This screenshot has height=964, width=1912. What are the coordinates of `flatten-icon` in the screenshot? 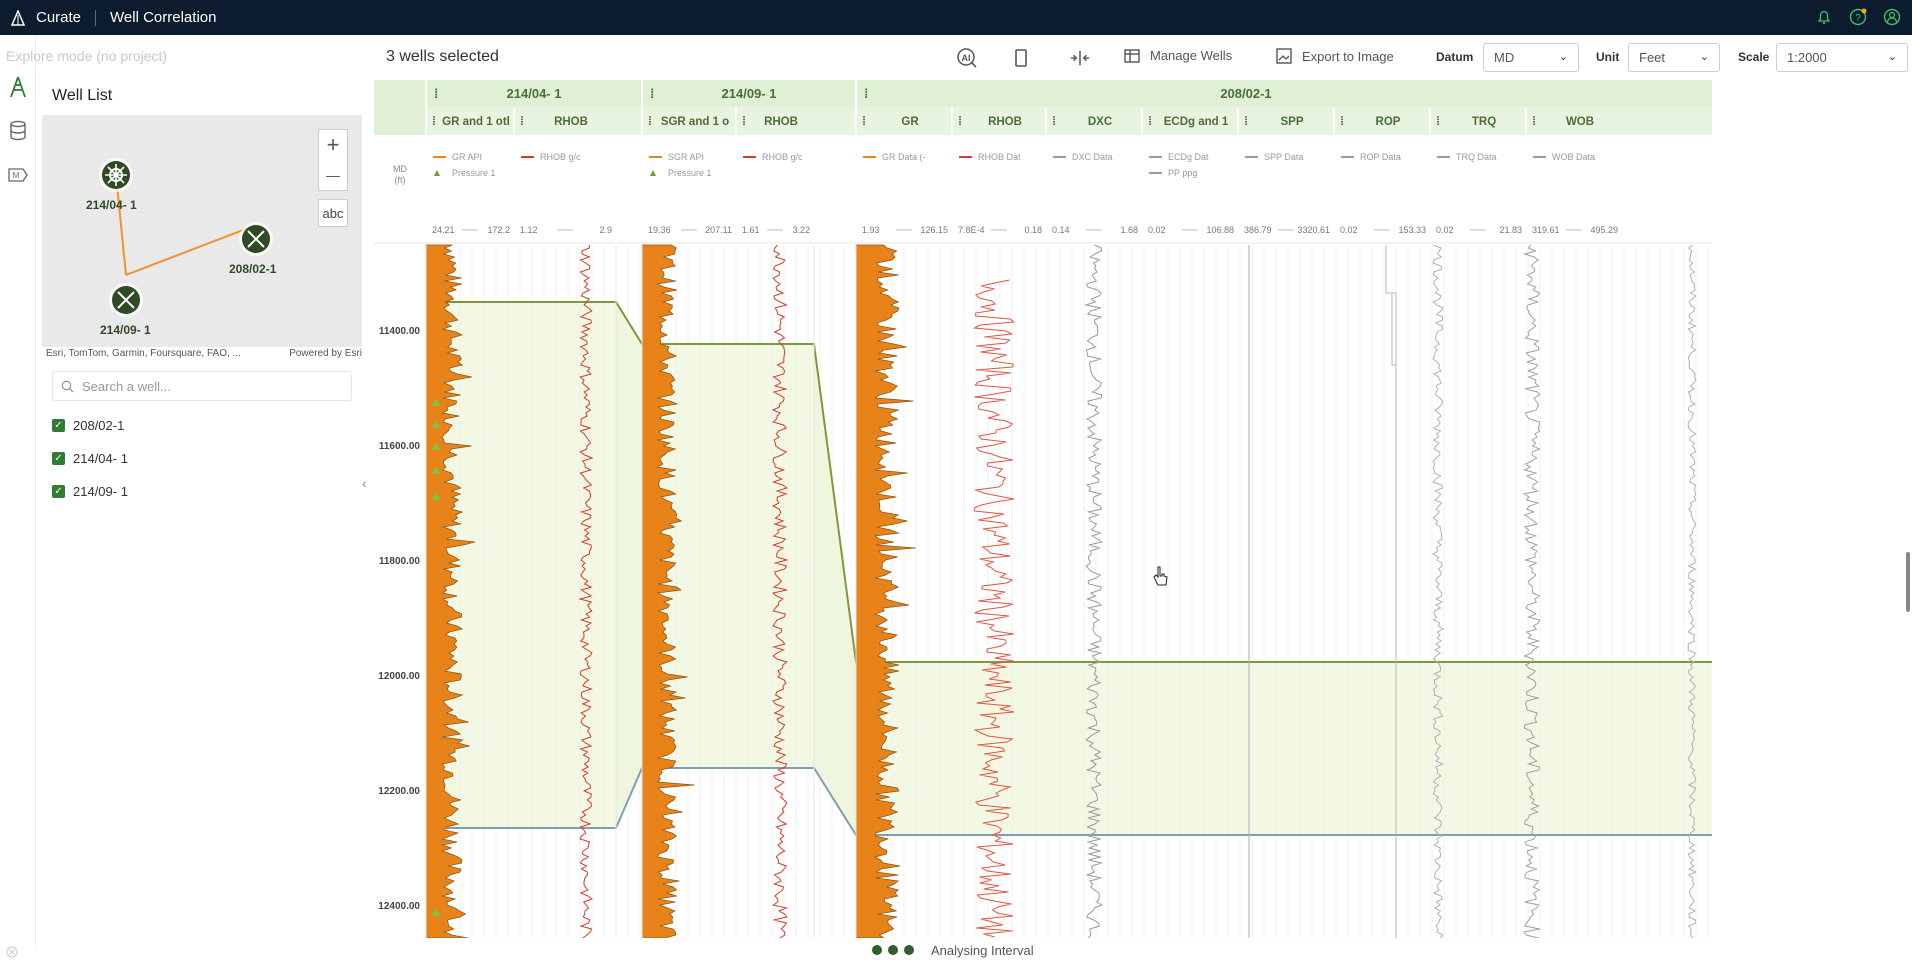 It's located at (1080, 58).